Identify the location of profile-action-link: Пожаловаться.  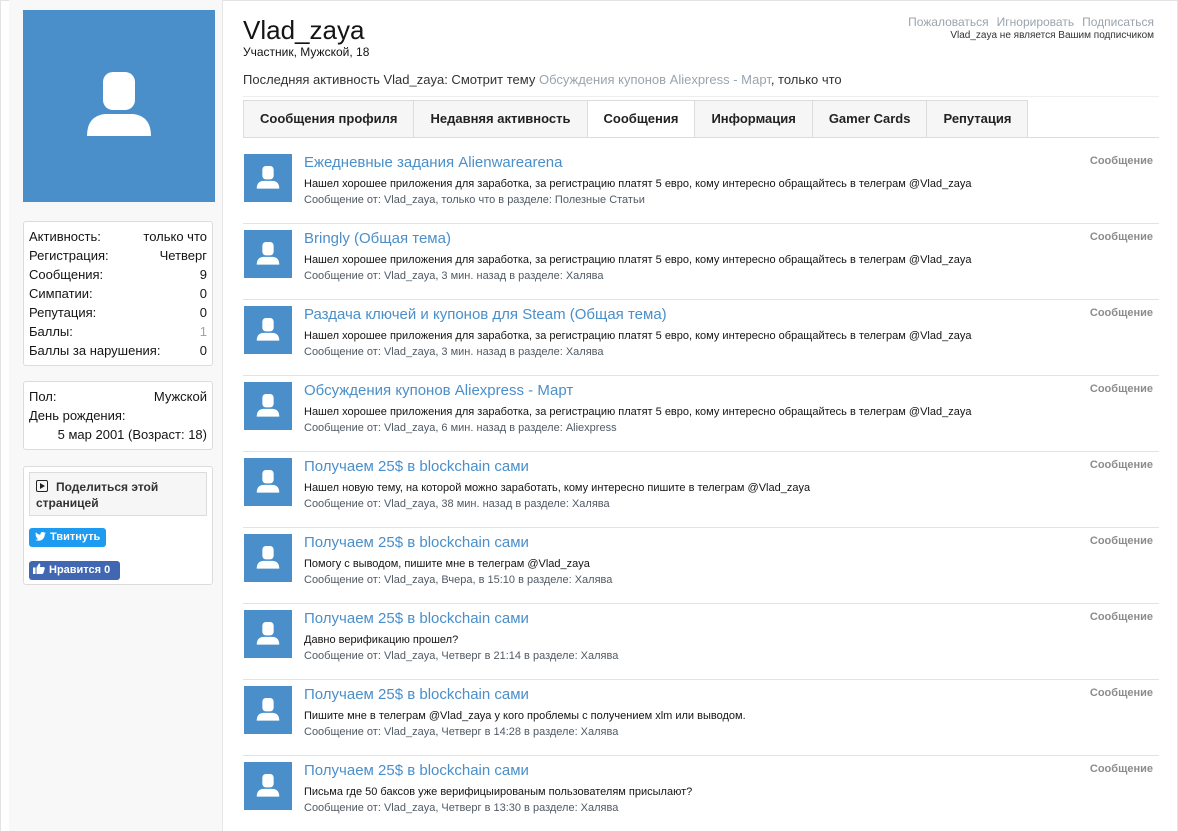
(948, 22).